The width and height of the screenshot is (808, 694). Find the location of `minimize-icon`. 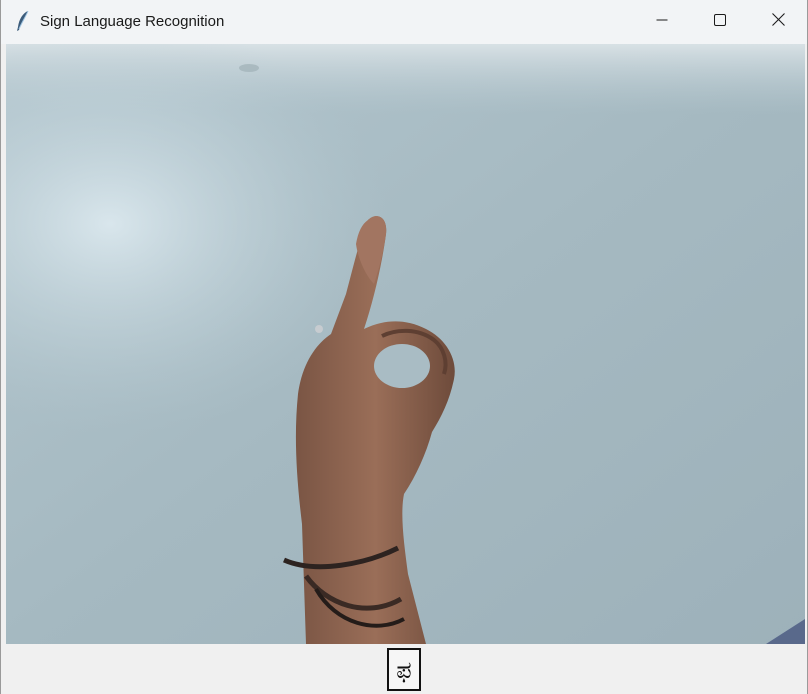

minimize-icon is located at coordinates (662, 22).